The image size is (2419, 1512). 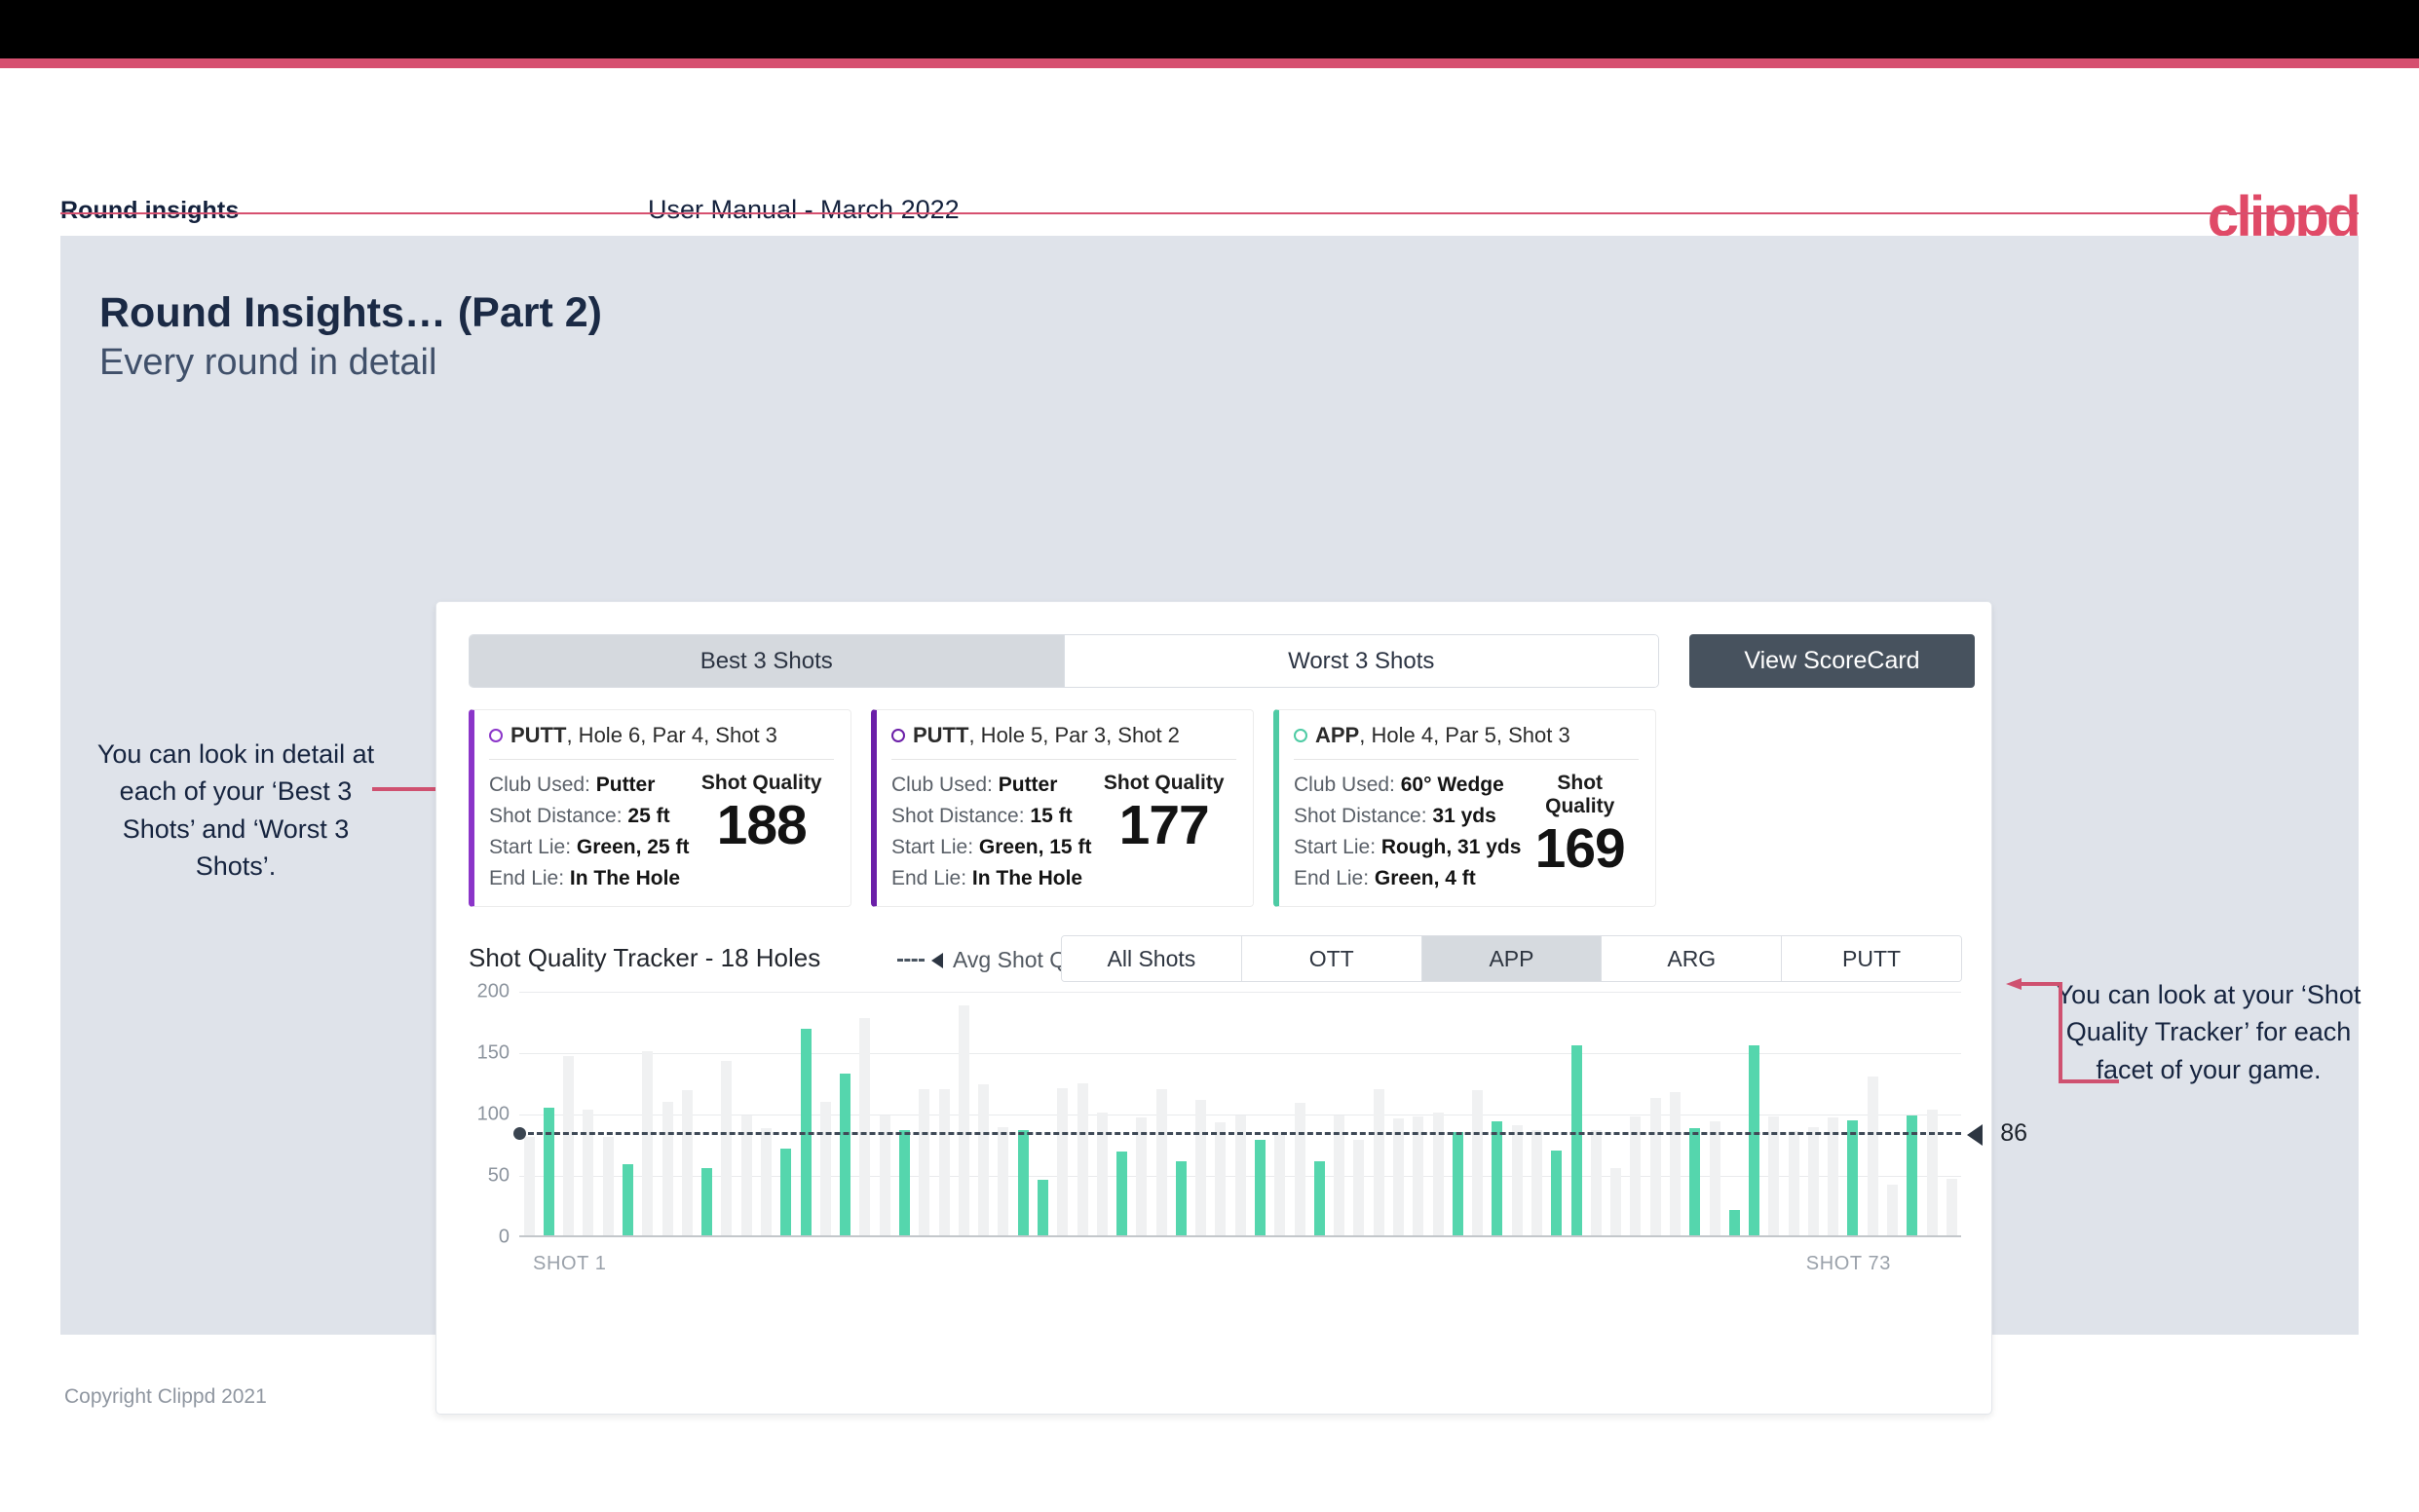 What do you see at coordinates (1692, 958) in the screenshot?
I see `facet-button-arg: ARG` at bounding box center [1692, 958].